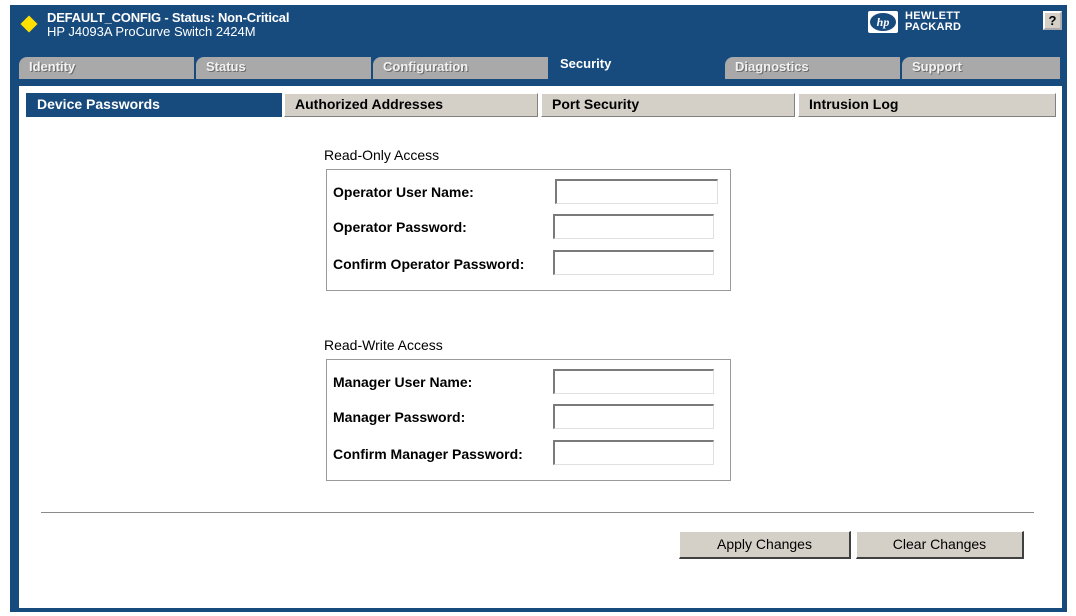 The image size is (1076, 616). What do you see at coordinates (283, 68) in the screenshot?
I see `tab-status: Status` at bounding box center [283, 68].